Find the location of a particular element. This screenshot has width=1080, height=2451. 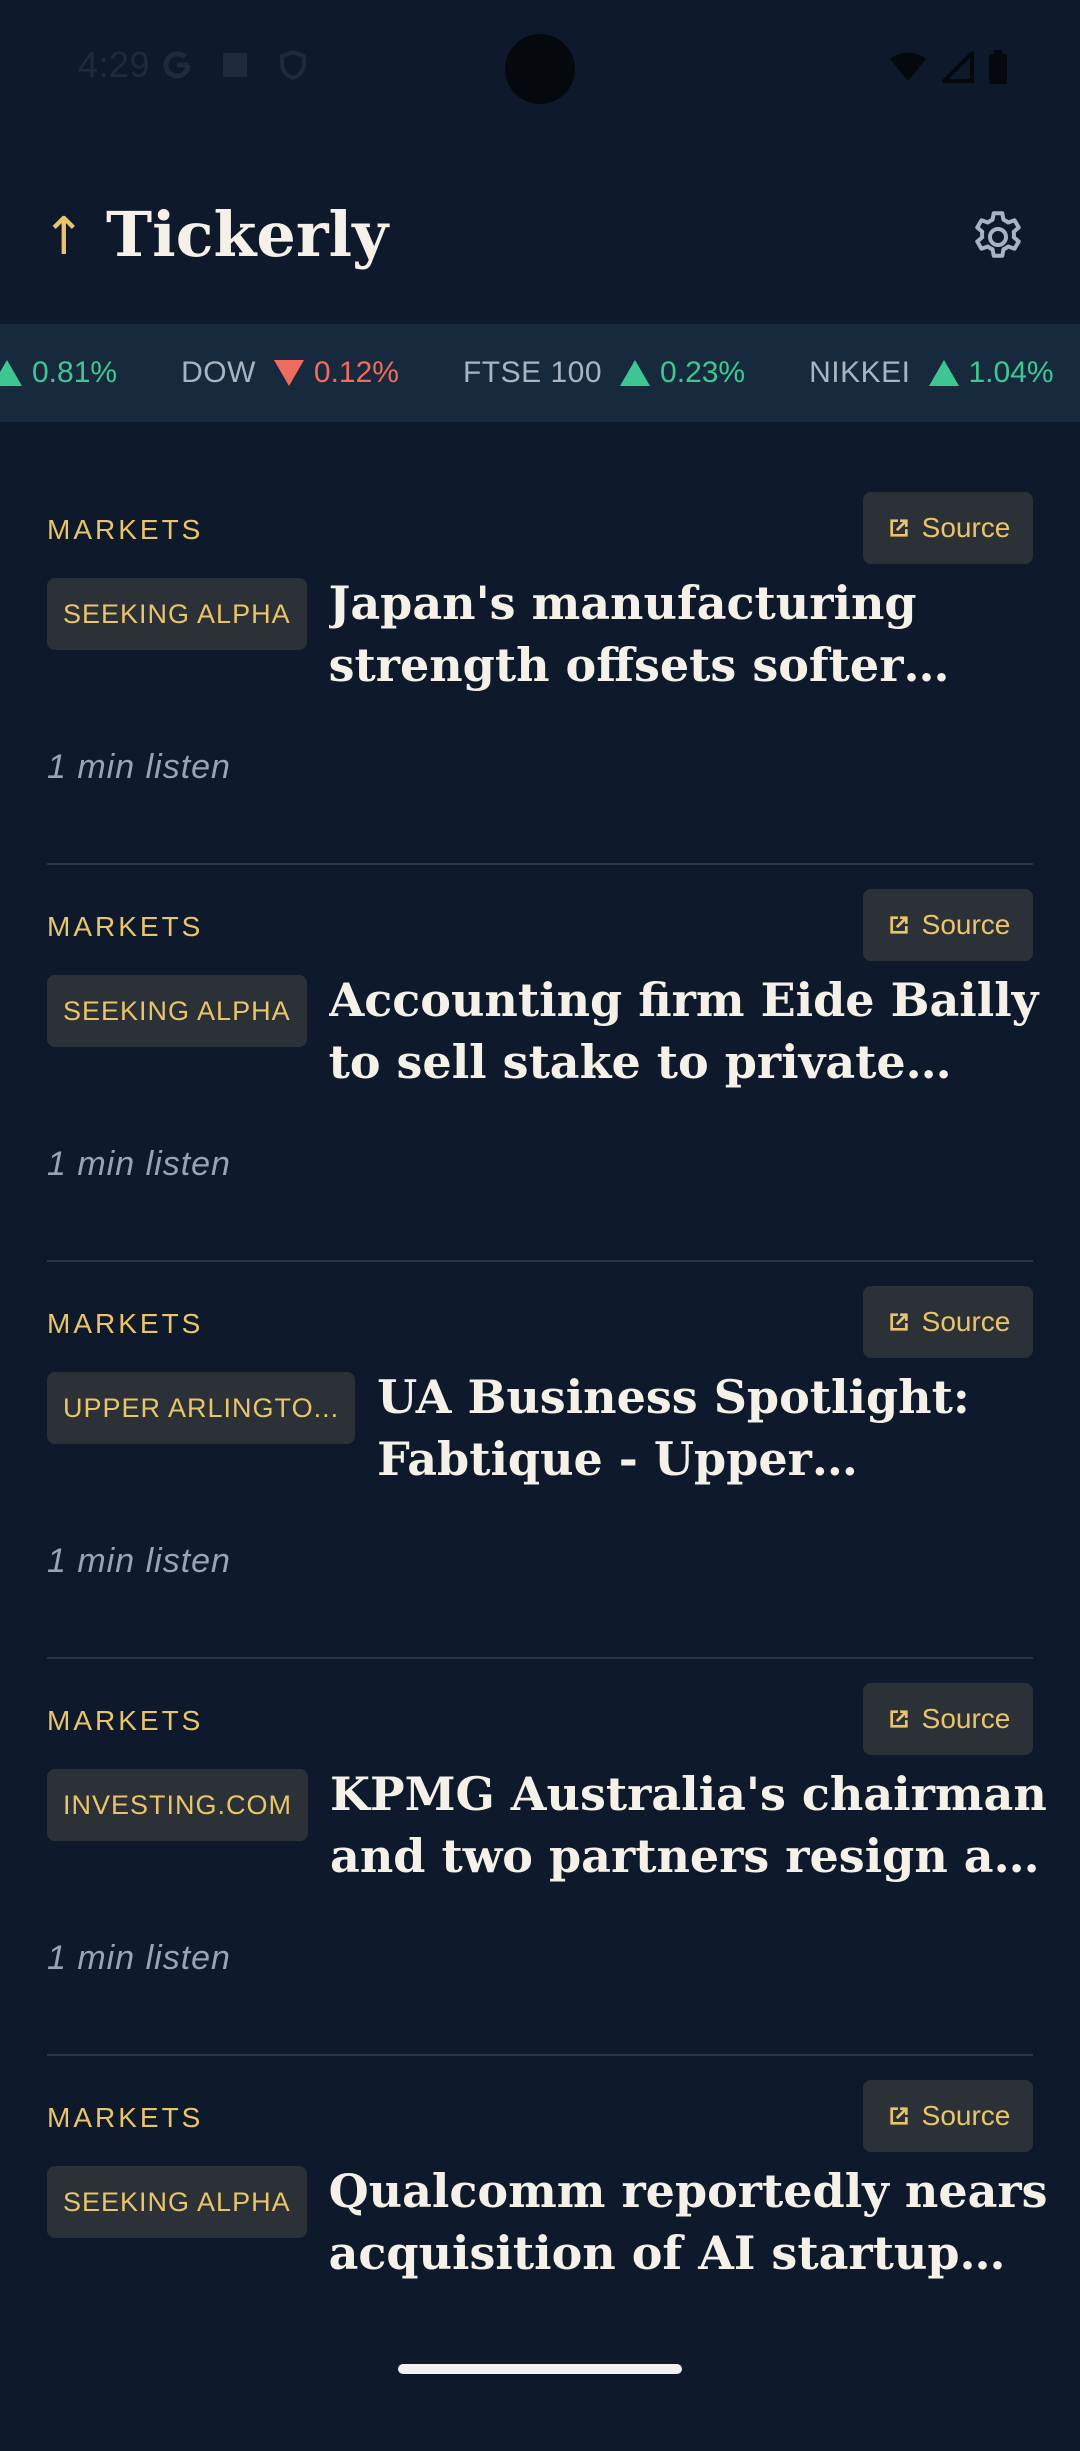

ticker-item-ftse: FTSE 100 0.23% is located at coordinates (604, 373).